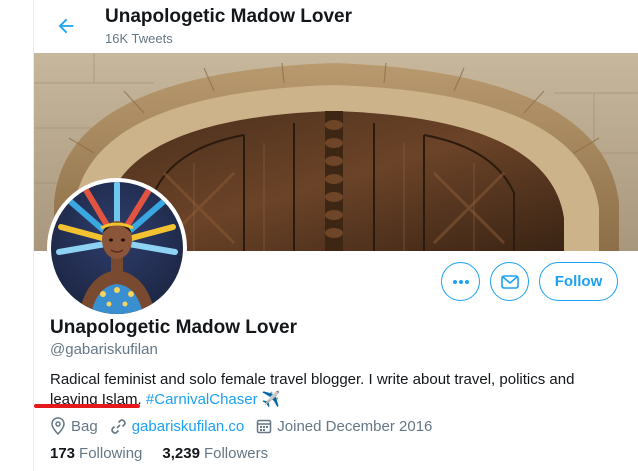  I want to click on header-title: Unapologetic Madow Lover, so click(229, 16).